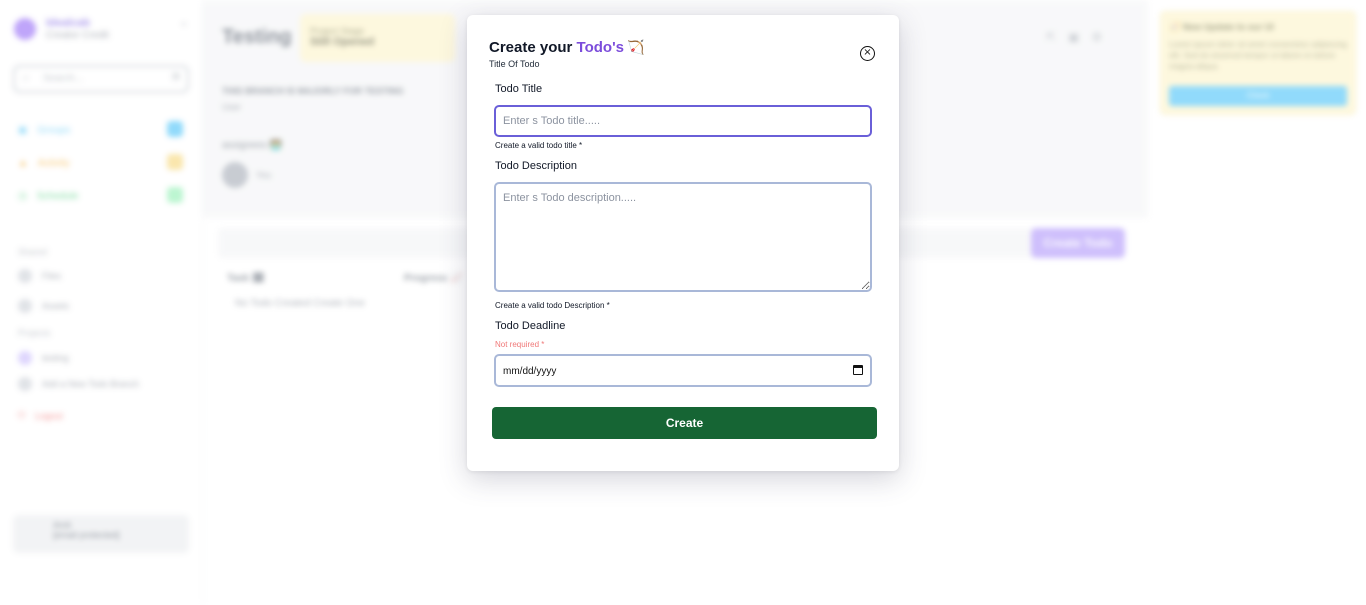 This screenshot has width=1366, height=605. I want to click on files-icon, so click(25, 276).